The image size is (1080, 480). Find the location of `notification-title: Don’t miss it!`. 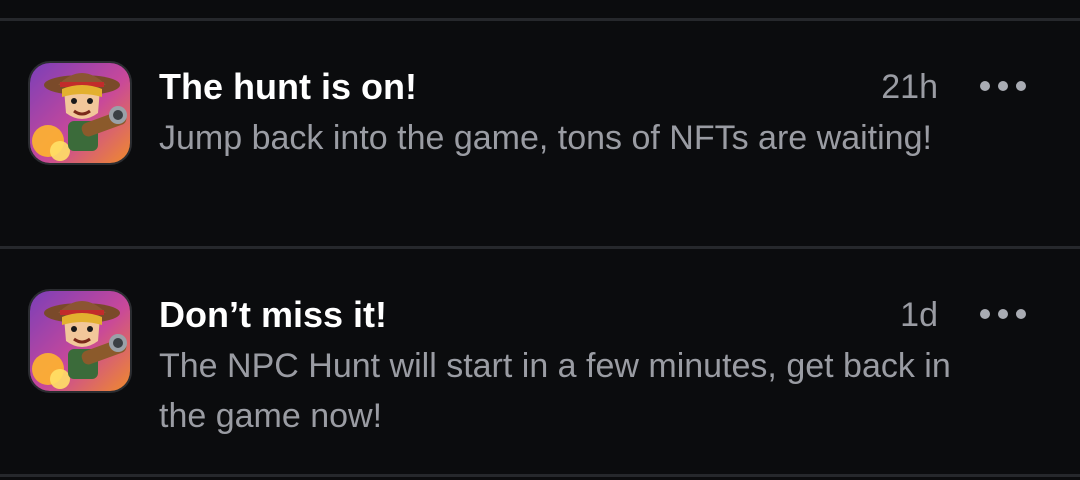

notification-title: Don’t miss it! is located at coordinates (273, 314).